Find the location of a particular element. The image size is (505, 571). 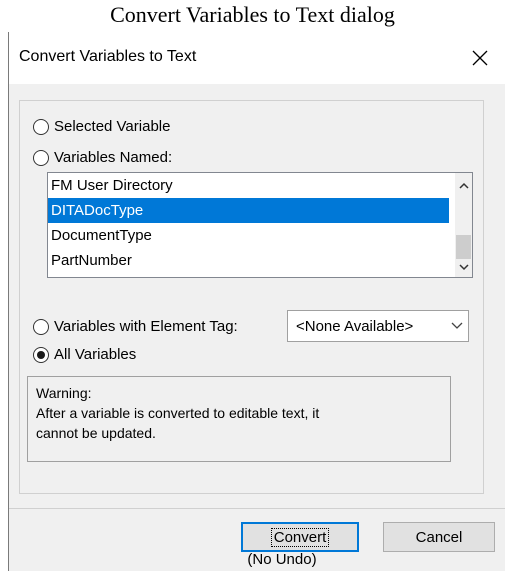

chevron-up-icon is located at coordinates (463, 185).